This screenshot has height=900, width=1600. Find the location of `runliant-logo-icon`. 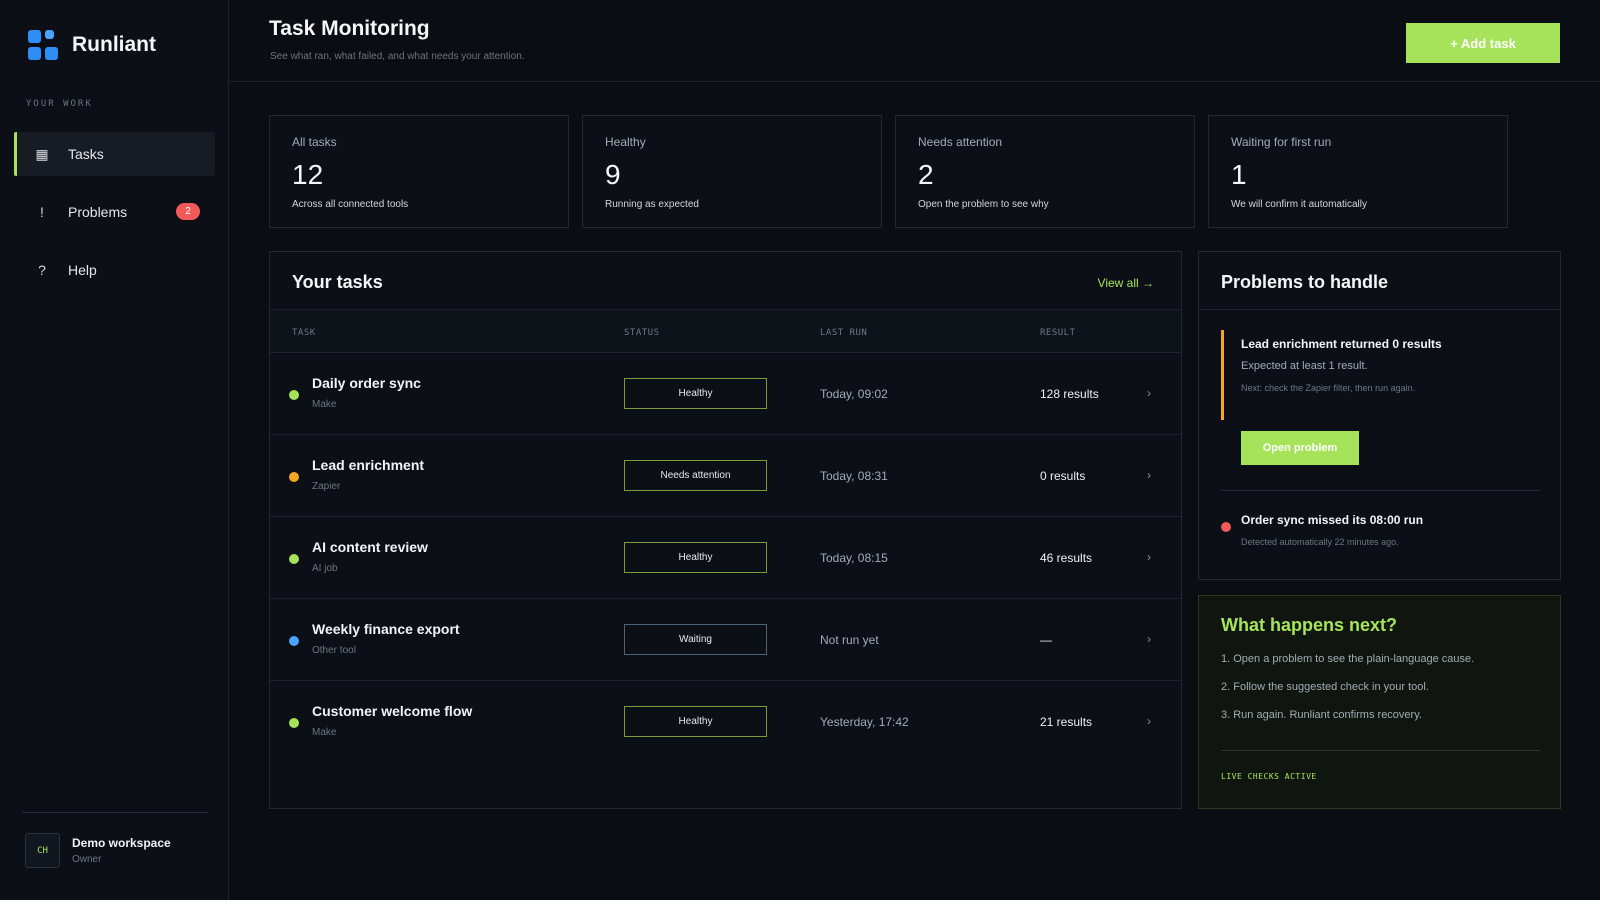

runliant-logo-icon is located at coordinates (43, 45).